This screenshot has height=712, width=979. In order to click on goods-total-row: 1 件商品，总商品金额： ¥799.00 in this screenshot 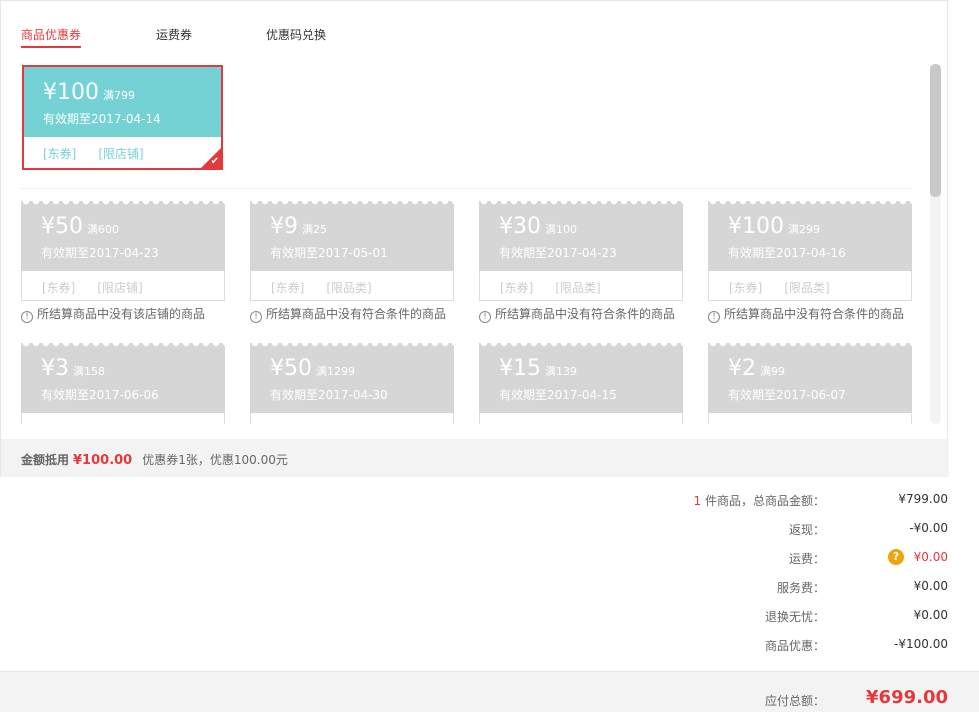, I will do `click(489, 502)`.